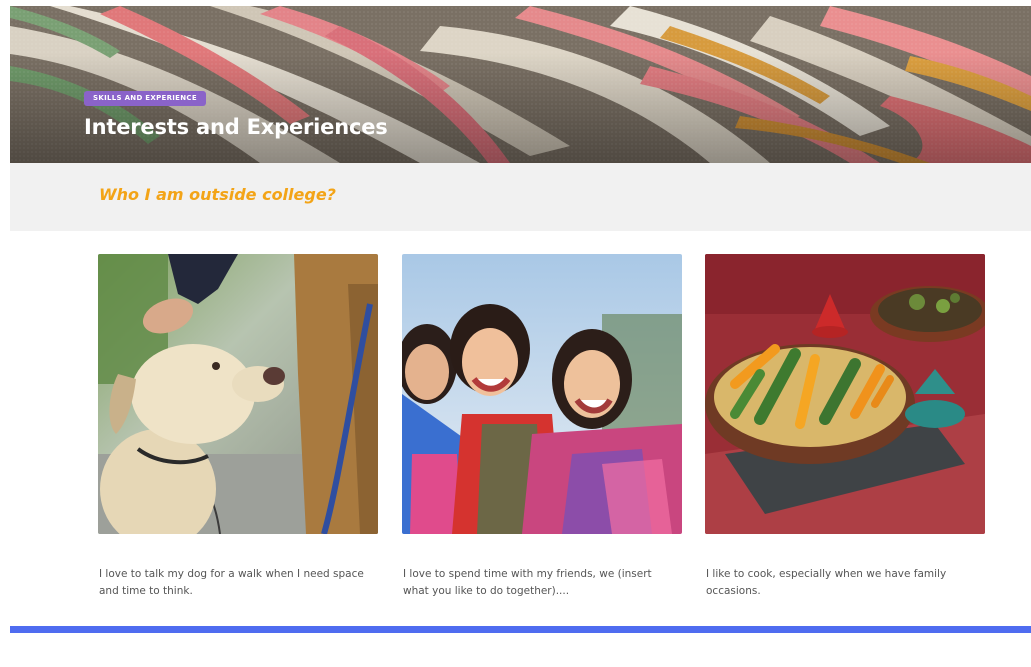 Image resolution: width=1031 pixels, height=667 pixels. I want to click on section-header-band: Who I am outside college?, so click(520, 197).